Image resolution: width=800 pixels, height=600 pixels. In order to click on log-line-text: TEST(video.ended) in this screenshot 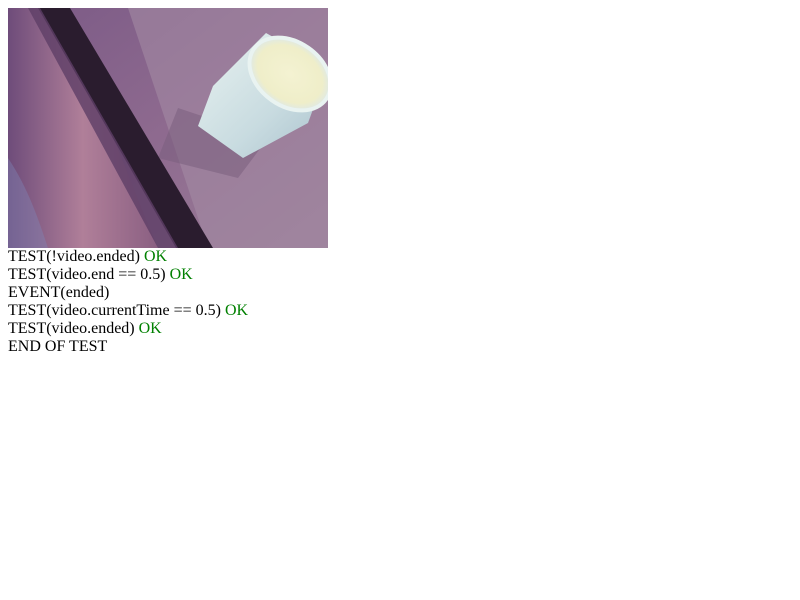, I will do `click(73, 328)`.